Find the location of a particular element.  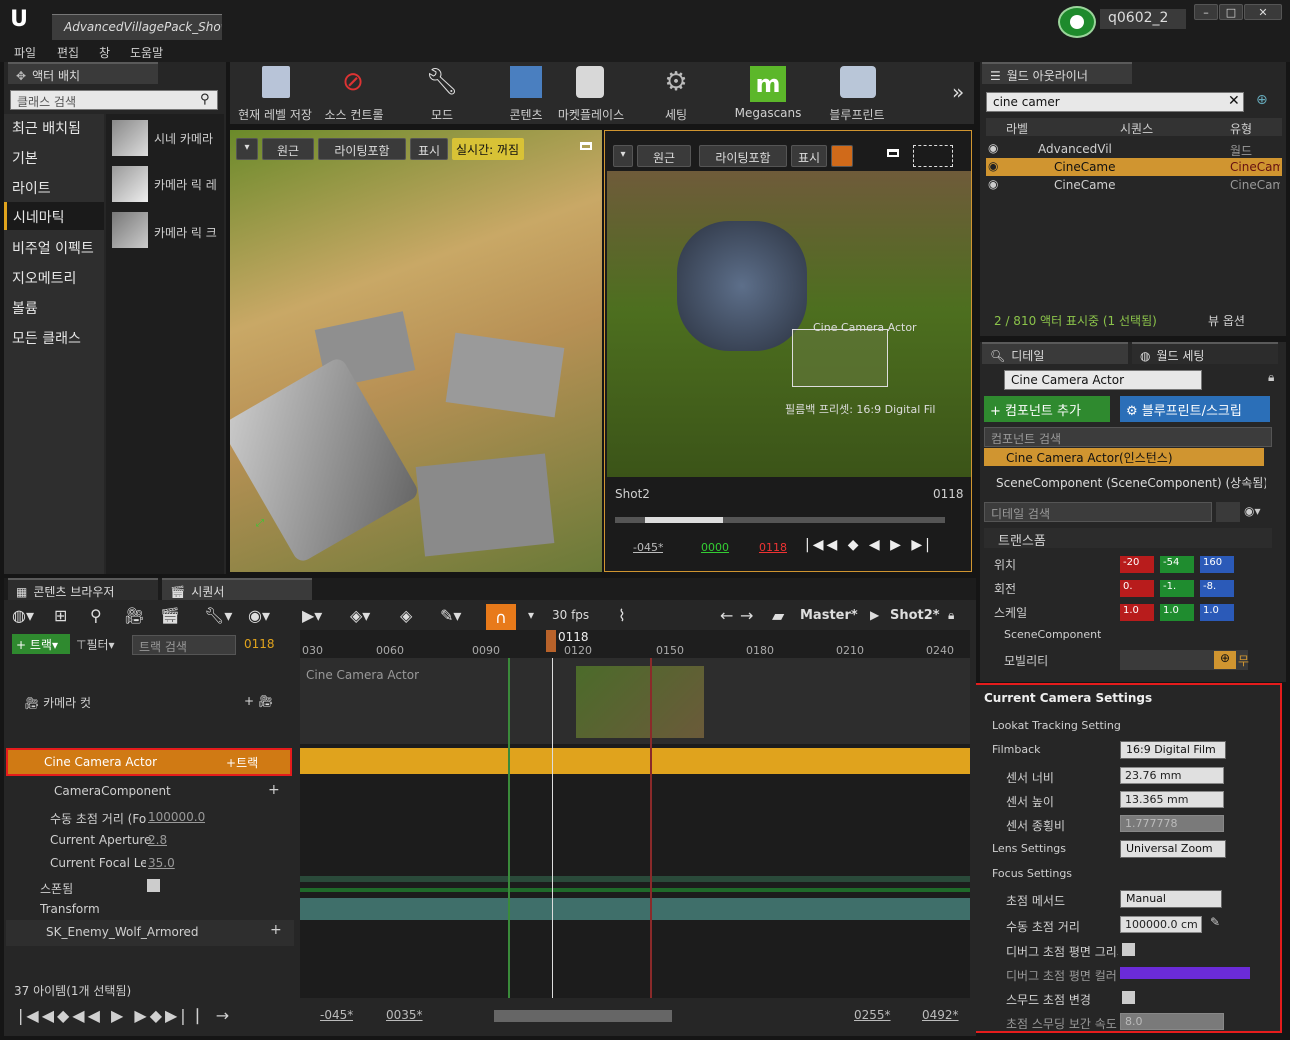

time-zero: 0000 is located at coordinates (715, 547).